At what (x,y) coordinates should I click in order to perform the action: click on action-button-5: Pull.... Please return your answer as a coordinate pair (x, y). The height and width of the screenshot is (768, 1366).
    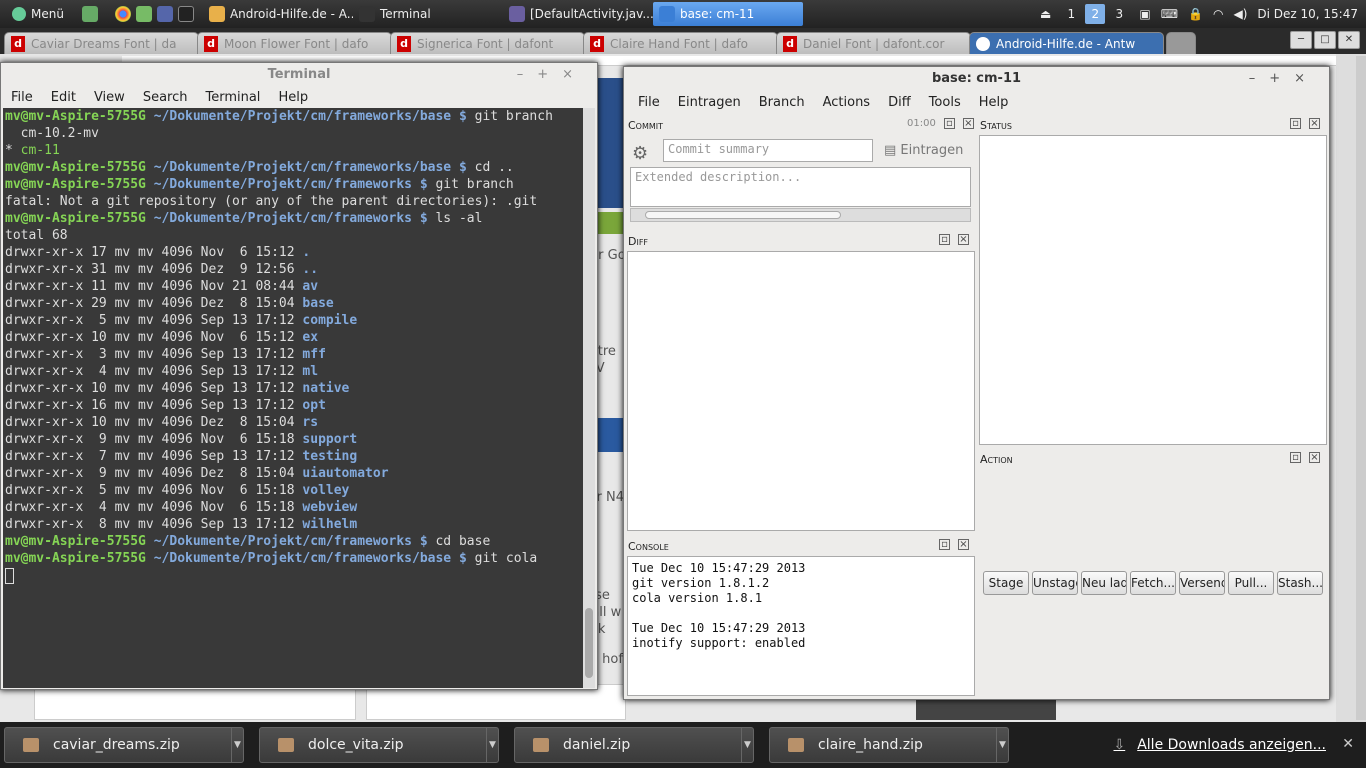
    Looking at the image, I should click on (1251, 583).